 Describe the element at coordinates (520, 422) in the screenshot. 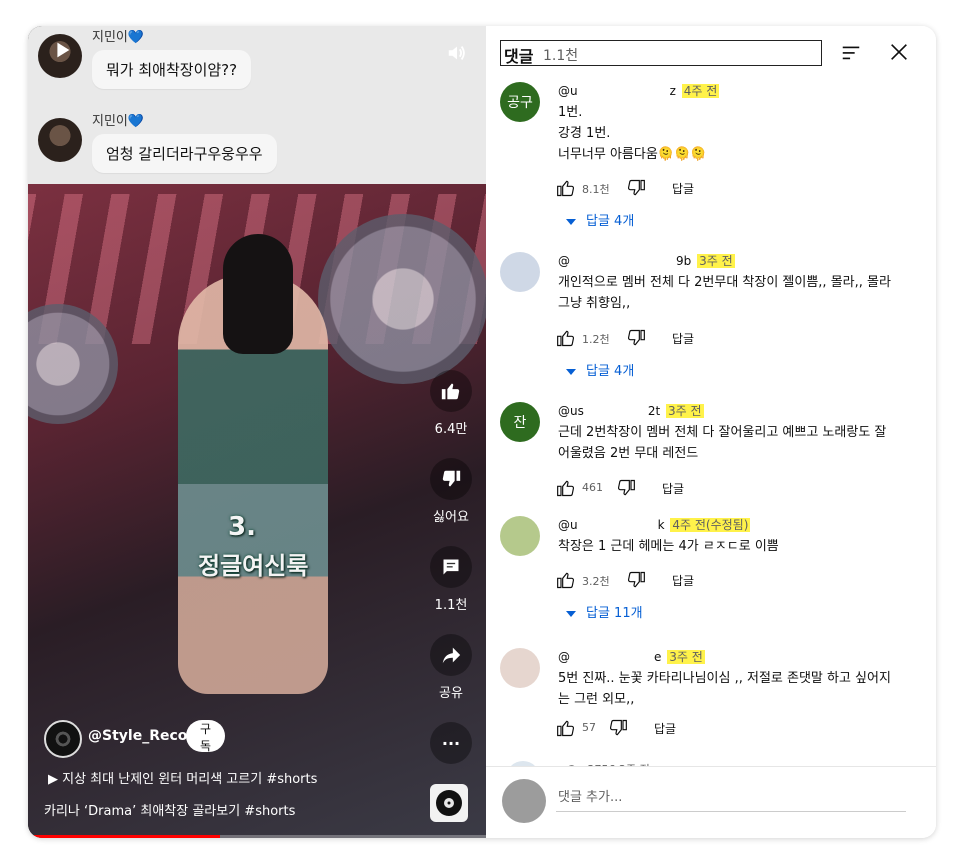

I see `comment-avatar: 잔` at that location.